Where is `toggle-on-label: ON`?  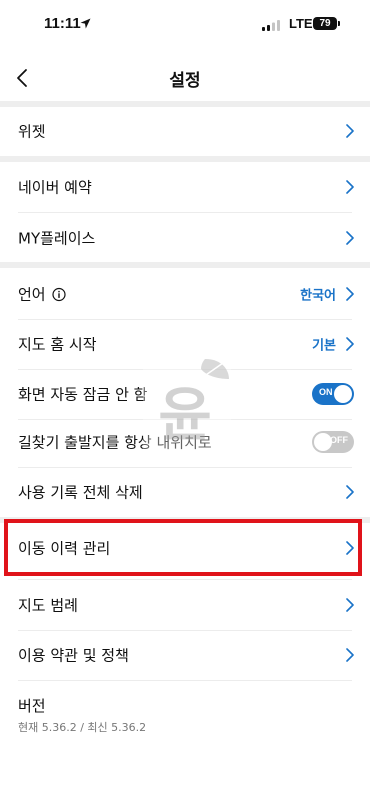
toggle-on-label: ON is located at coordinates (326, 392).